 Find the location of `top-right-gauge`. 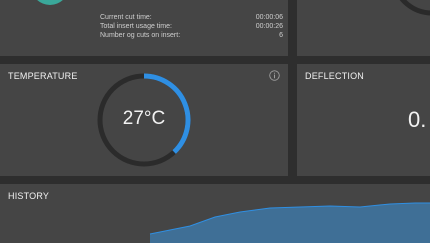

top-right-gauge is located at coordinates (414, 8).